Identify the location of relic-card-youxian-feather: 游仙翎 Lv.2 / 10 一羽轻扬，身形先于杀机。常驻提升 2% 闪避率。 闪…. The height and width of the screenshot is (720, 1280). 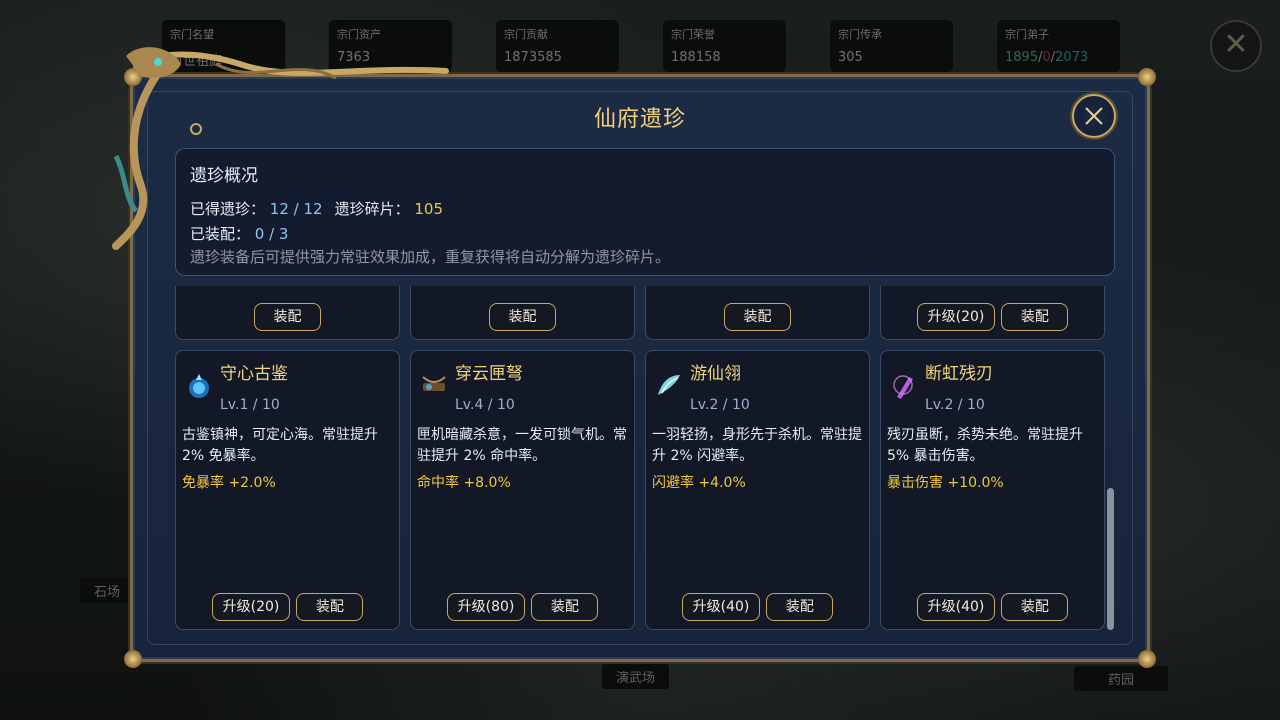
(757, 490).